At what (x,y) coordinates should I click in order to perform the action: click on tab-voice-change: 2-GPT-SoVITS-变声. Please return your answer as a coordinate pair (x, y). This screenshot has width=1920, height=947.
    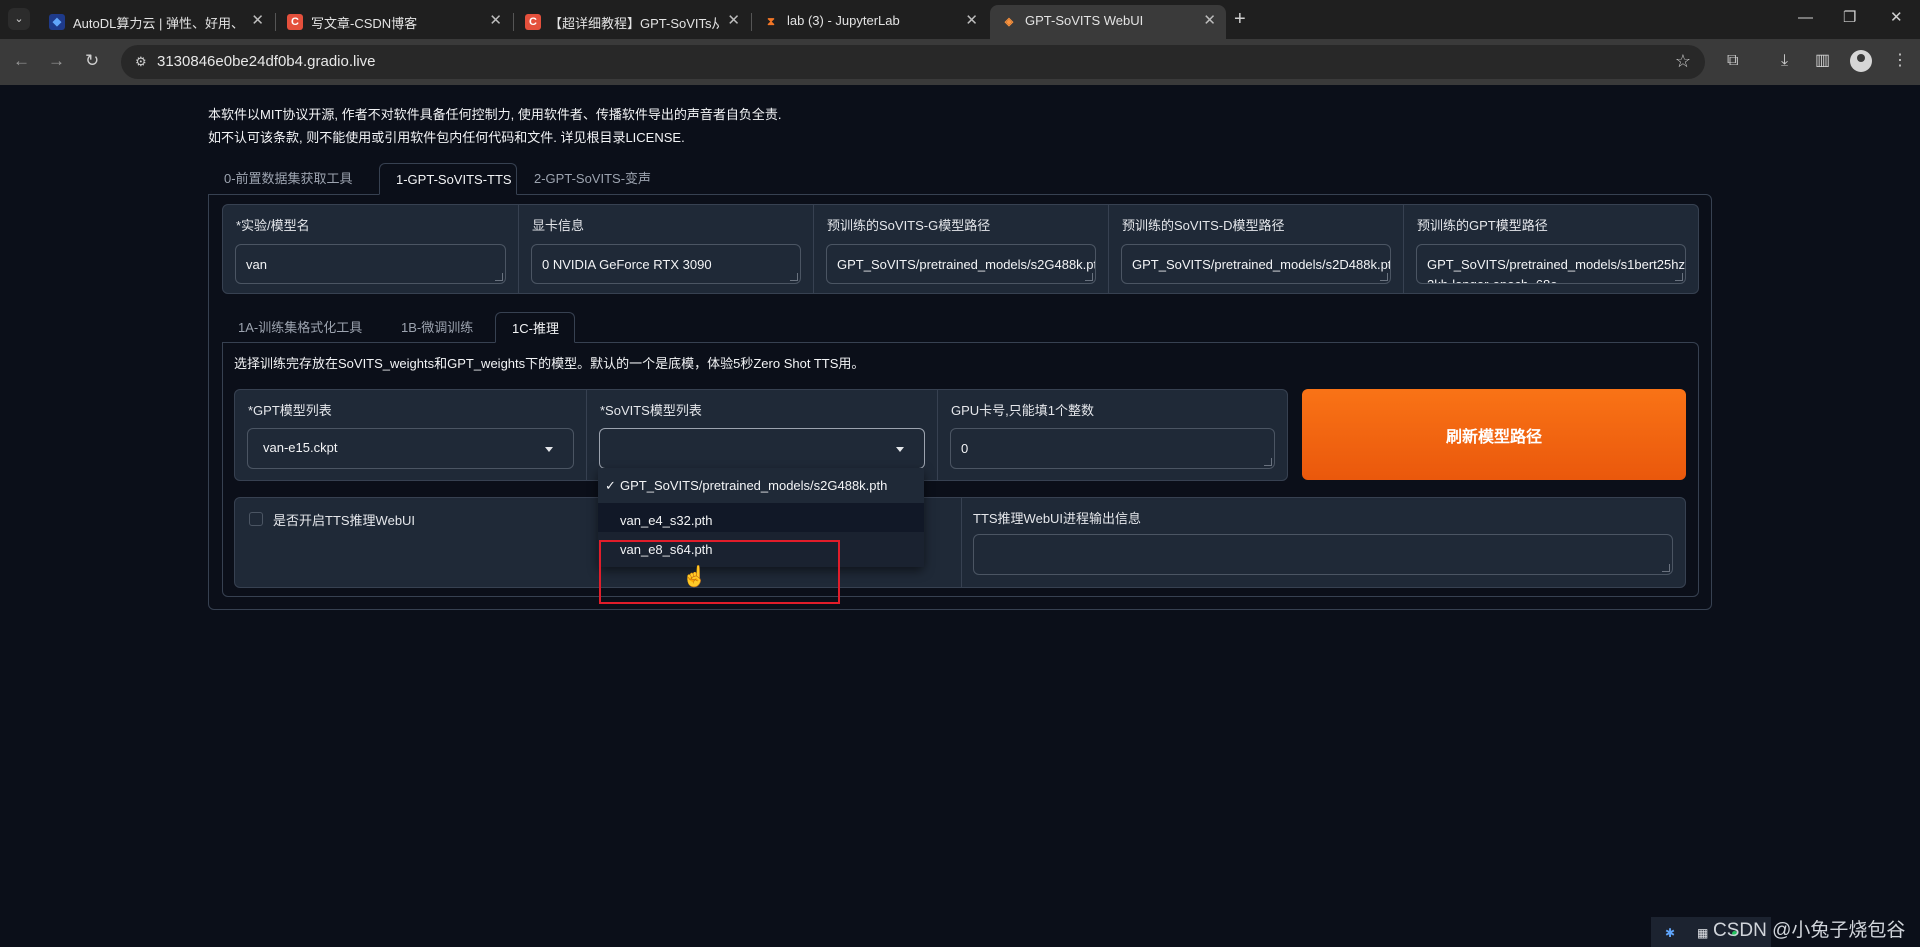
    Looking at the image, I should click on (588, 179).